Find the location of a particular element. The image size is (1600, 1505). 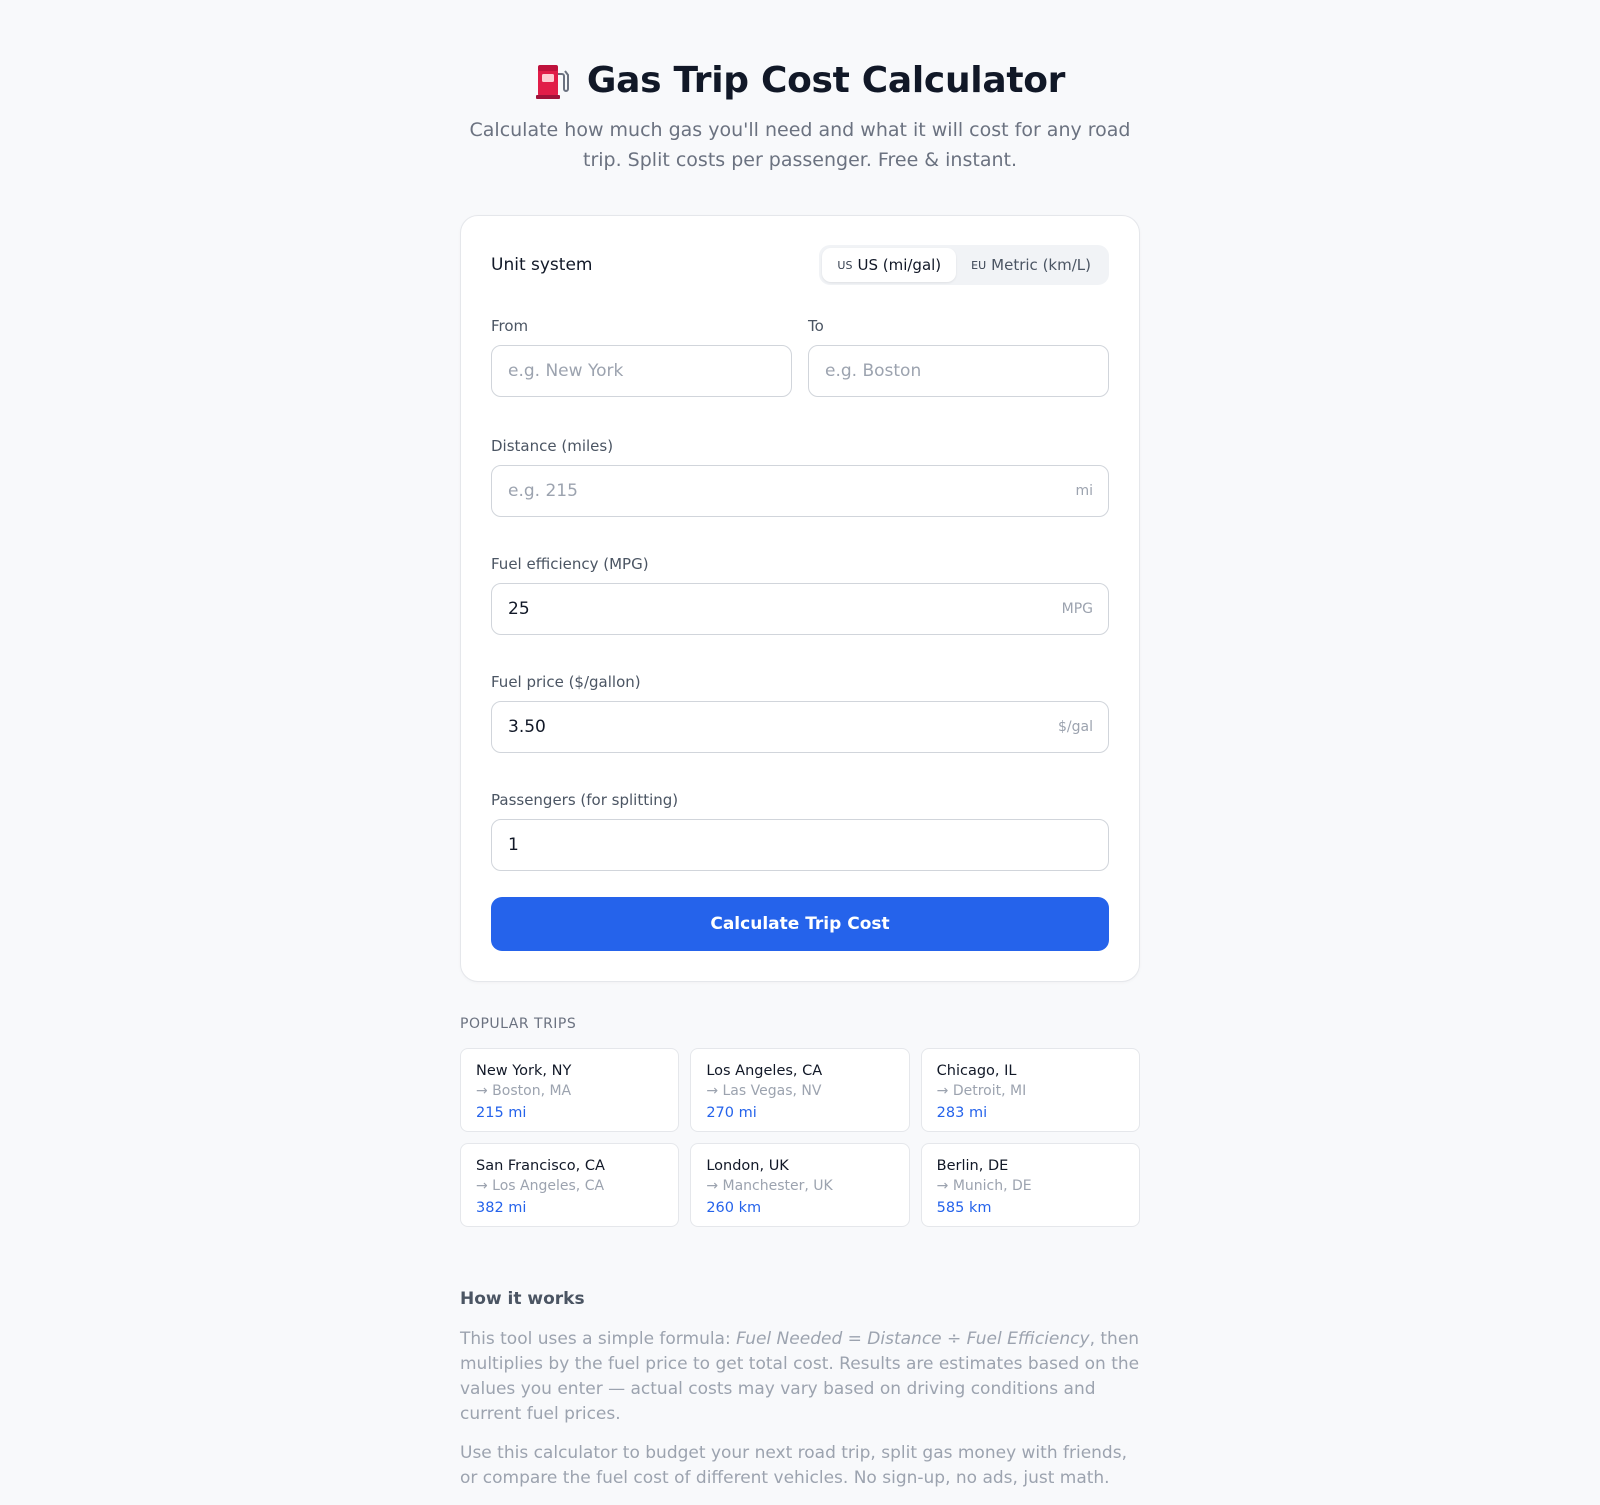

trip-distance: 283 mi is located at coordinates (962, 1113).